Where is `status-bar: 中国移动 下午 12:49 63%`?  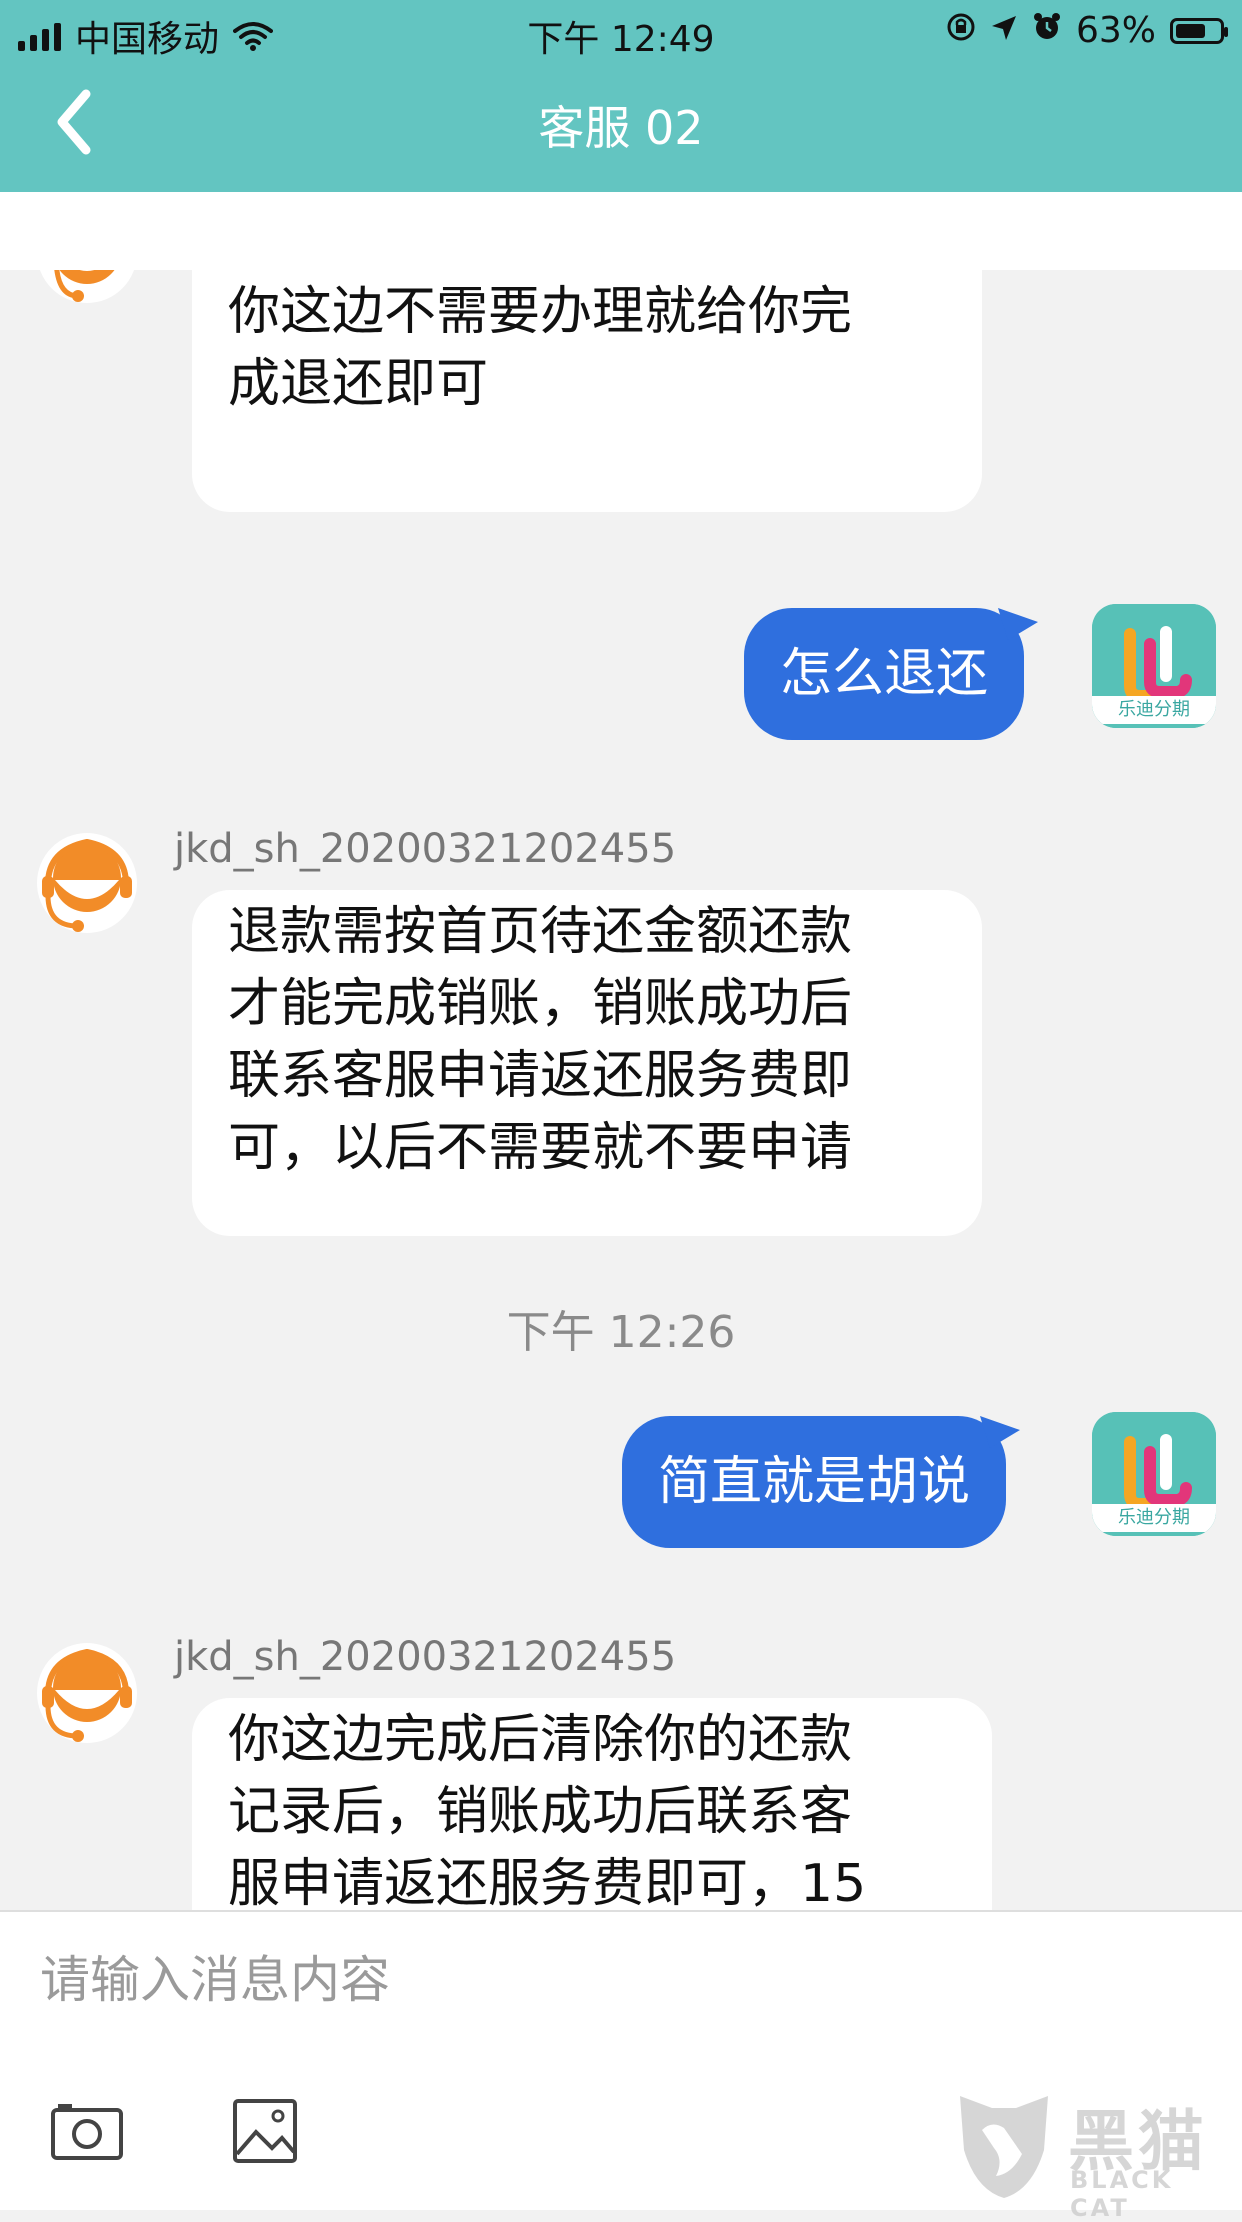
status-bar: 中国移动 下午 12:49 63% is located at coordinates (621, 31).